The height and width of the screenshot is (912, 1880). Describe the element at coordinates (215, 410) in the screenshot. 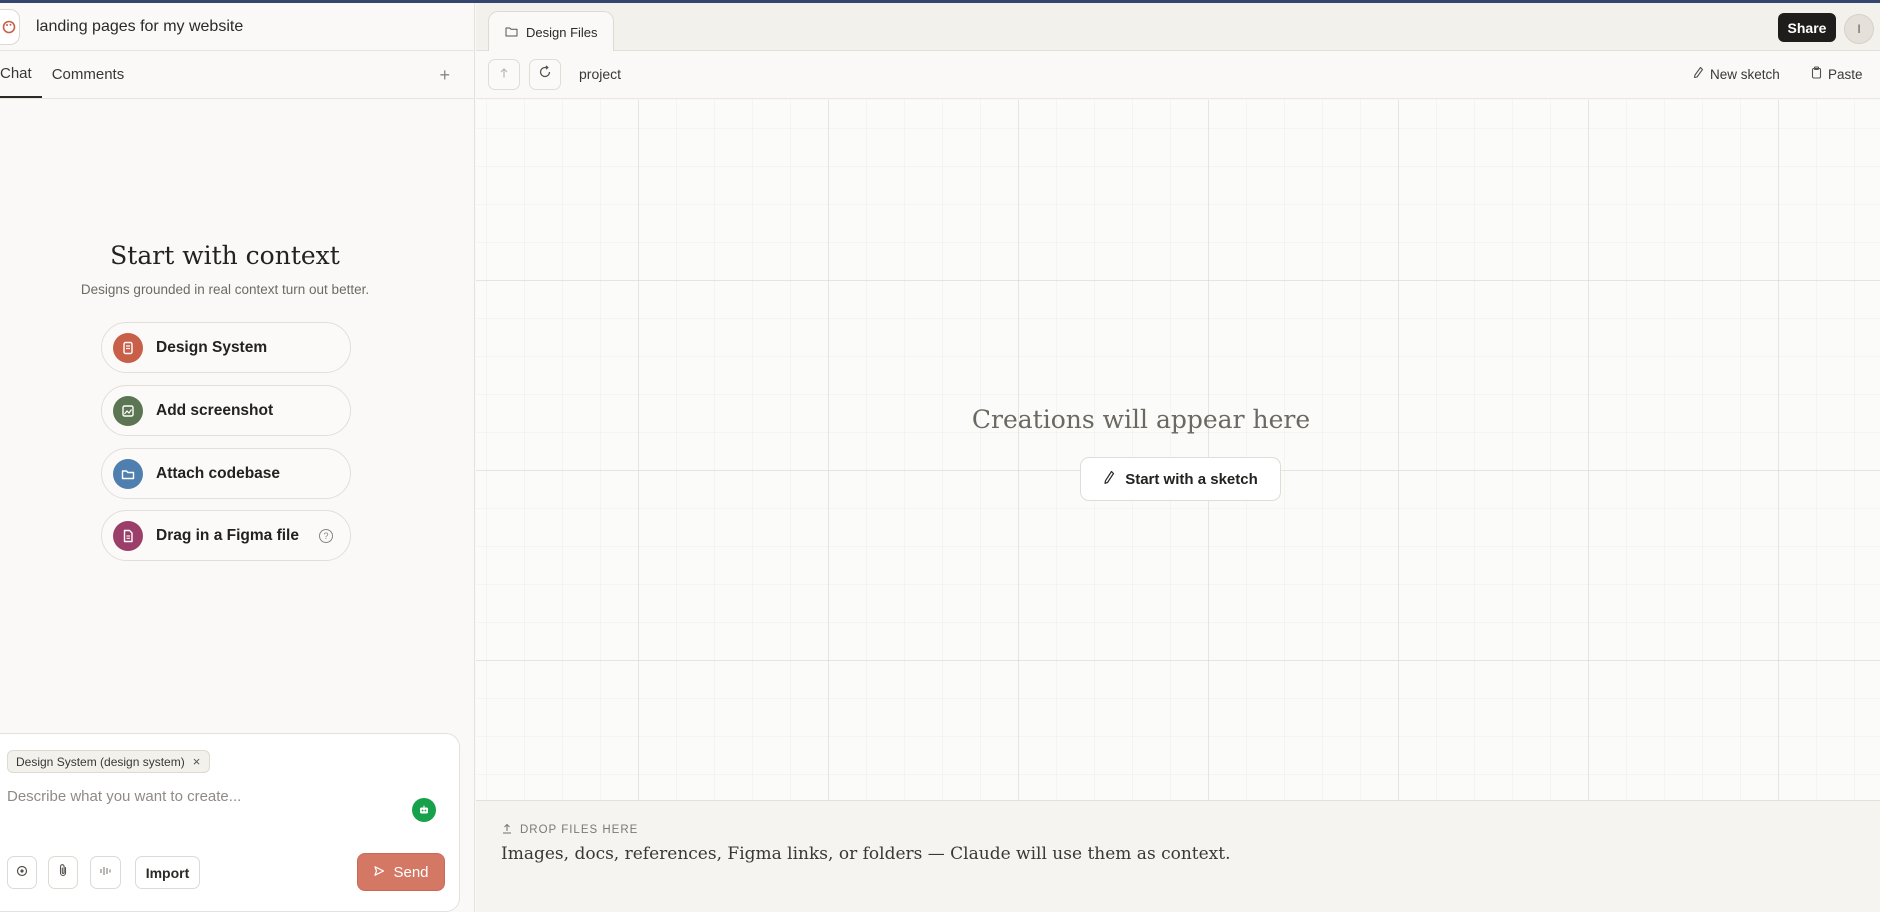

I see `add-screenshot-label: Add screenshot` at that location.